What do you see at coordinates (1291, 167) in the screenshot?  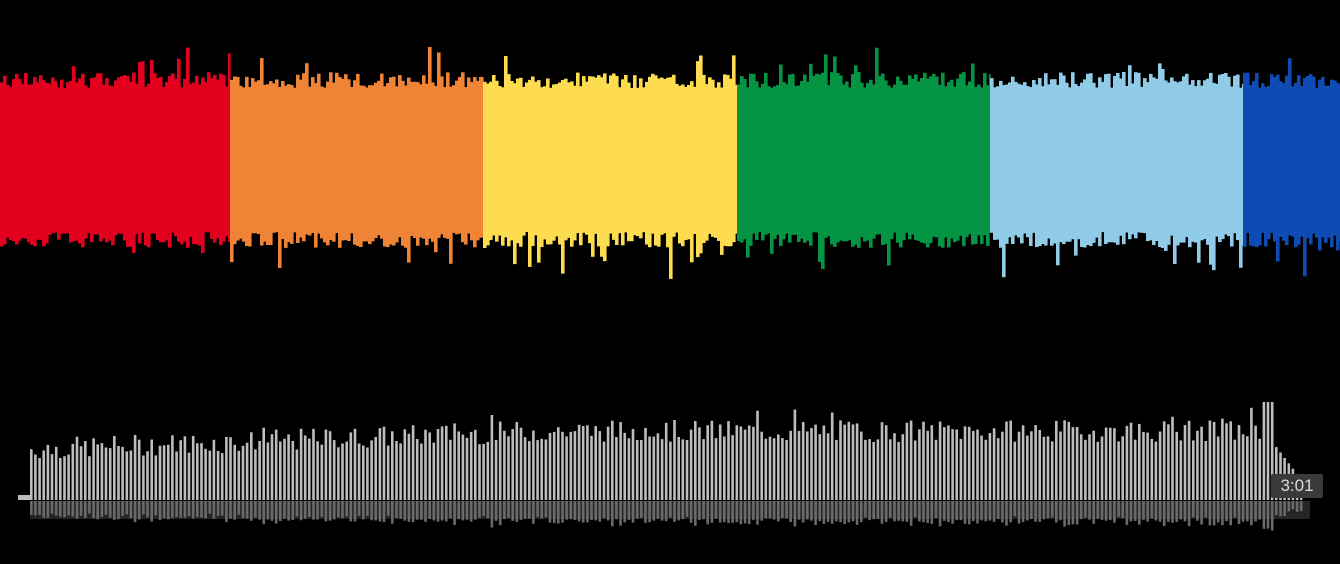 I see `waveform-segment-blue` at bounding box center [1291, 167].